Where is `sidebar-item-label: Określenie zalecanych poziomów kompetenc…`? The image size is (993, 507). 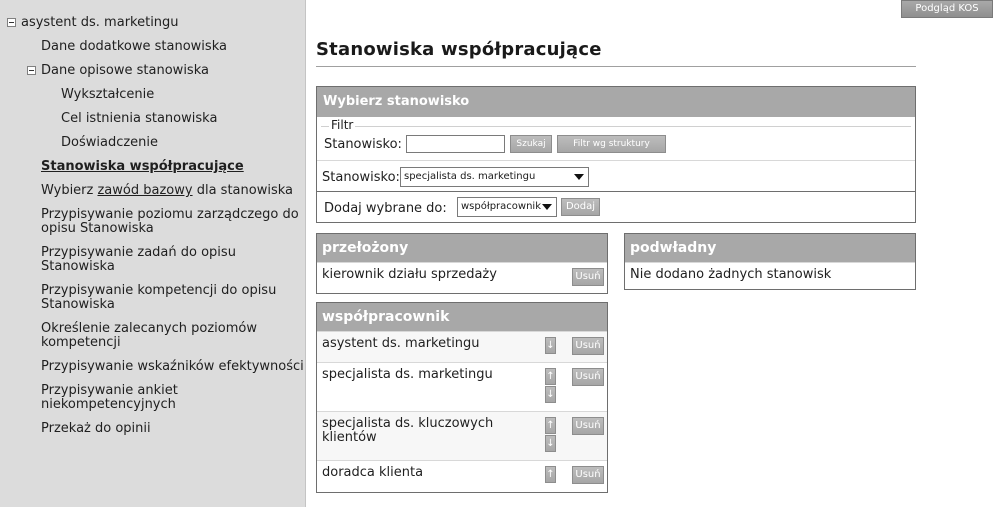 sidebar-item-label: Określenie zalecanych poziomów kompetenc… is located at coordinates (149, 335).